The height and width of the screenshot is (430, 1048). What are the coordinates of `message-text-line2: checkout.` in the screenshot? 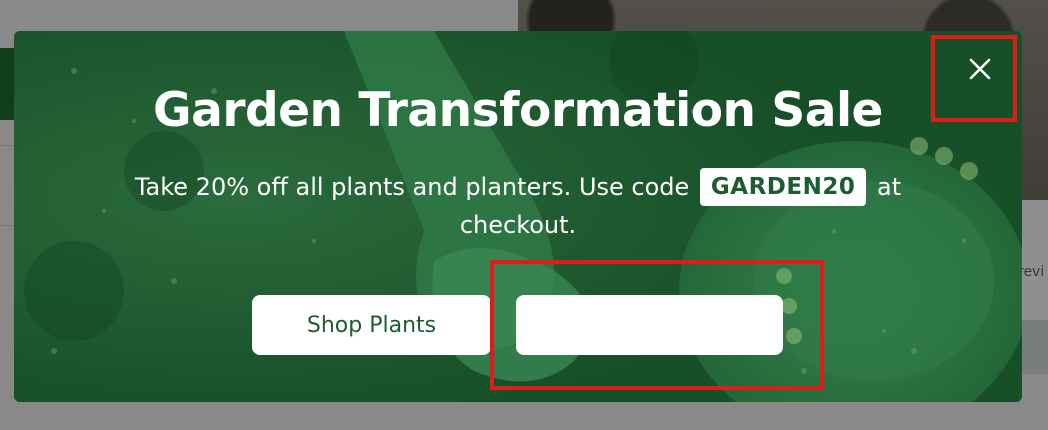 It's located at (518, 225).